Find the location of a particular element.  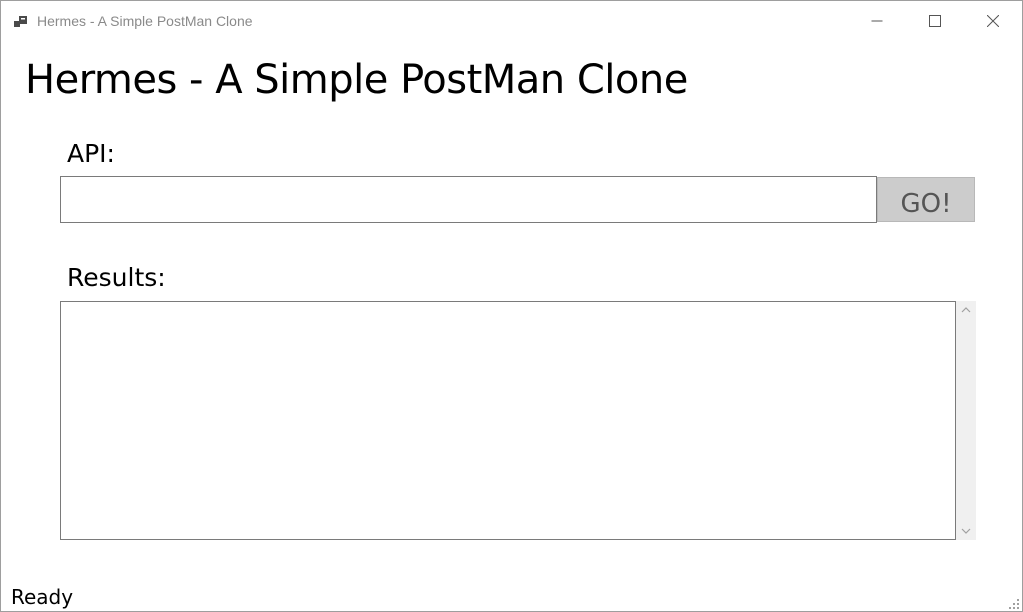

minimize-icon is located at coordinates (877, 21).